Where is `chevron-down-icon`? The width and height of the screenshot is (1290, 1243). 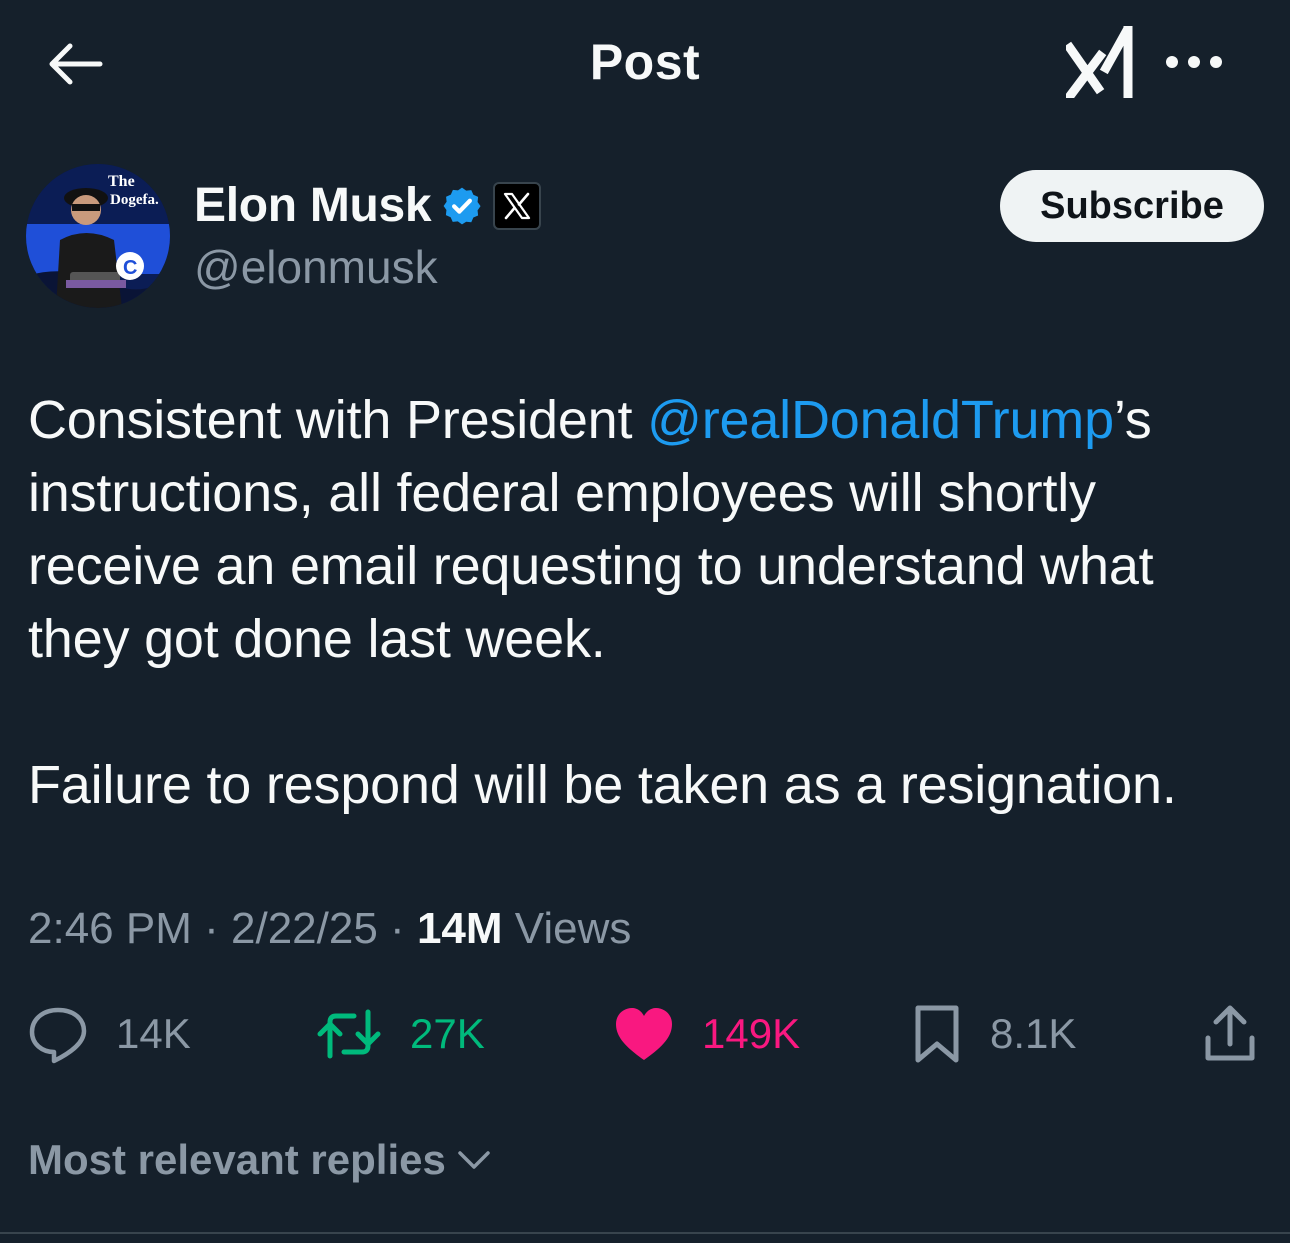
chevron-down-icon is located at coordinates (474, 1160).